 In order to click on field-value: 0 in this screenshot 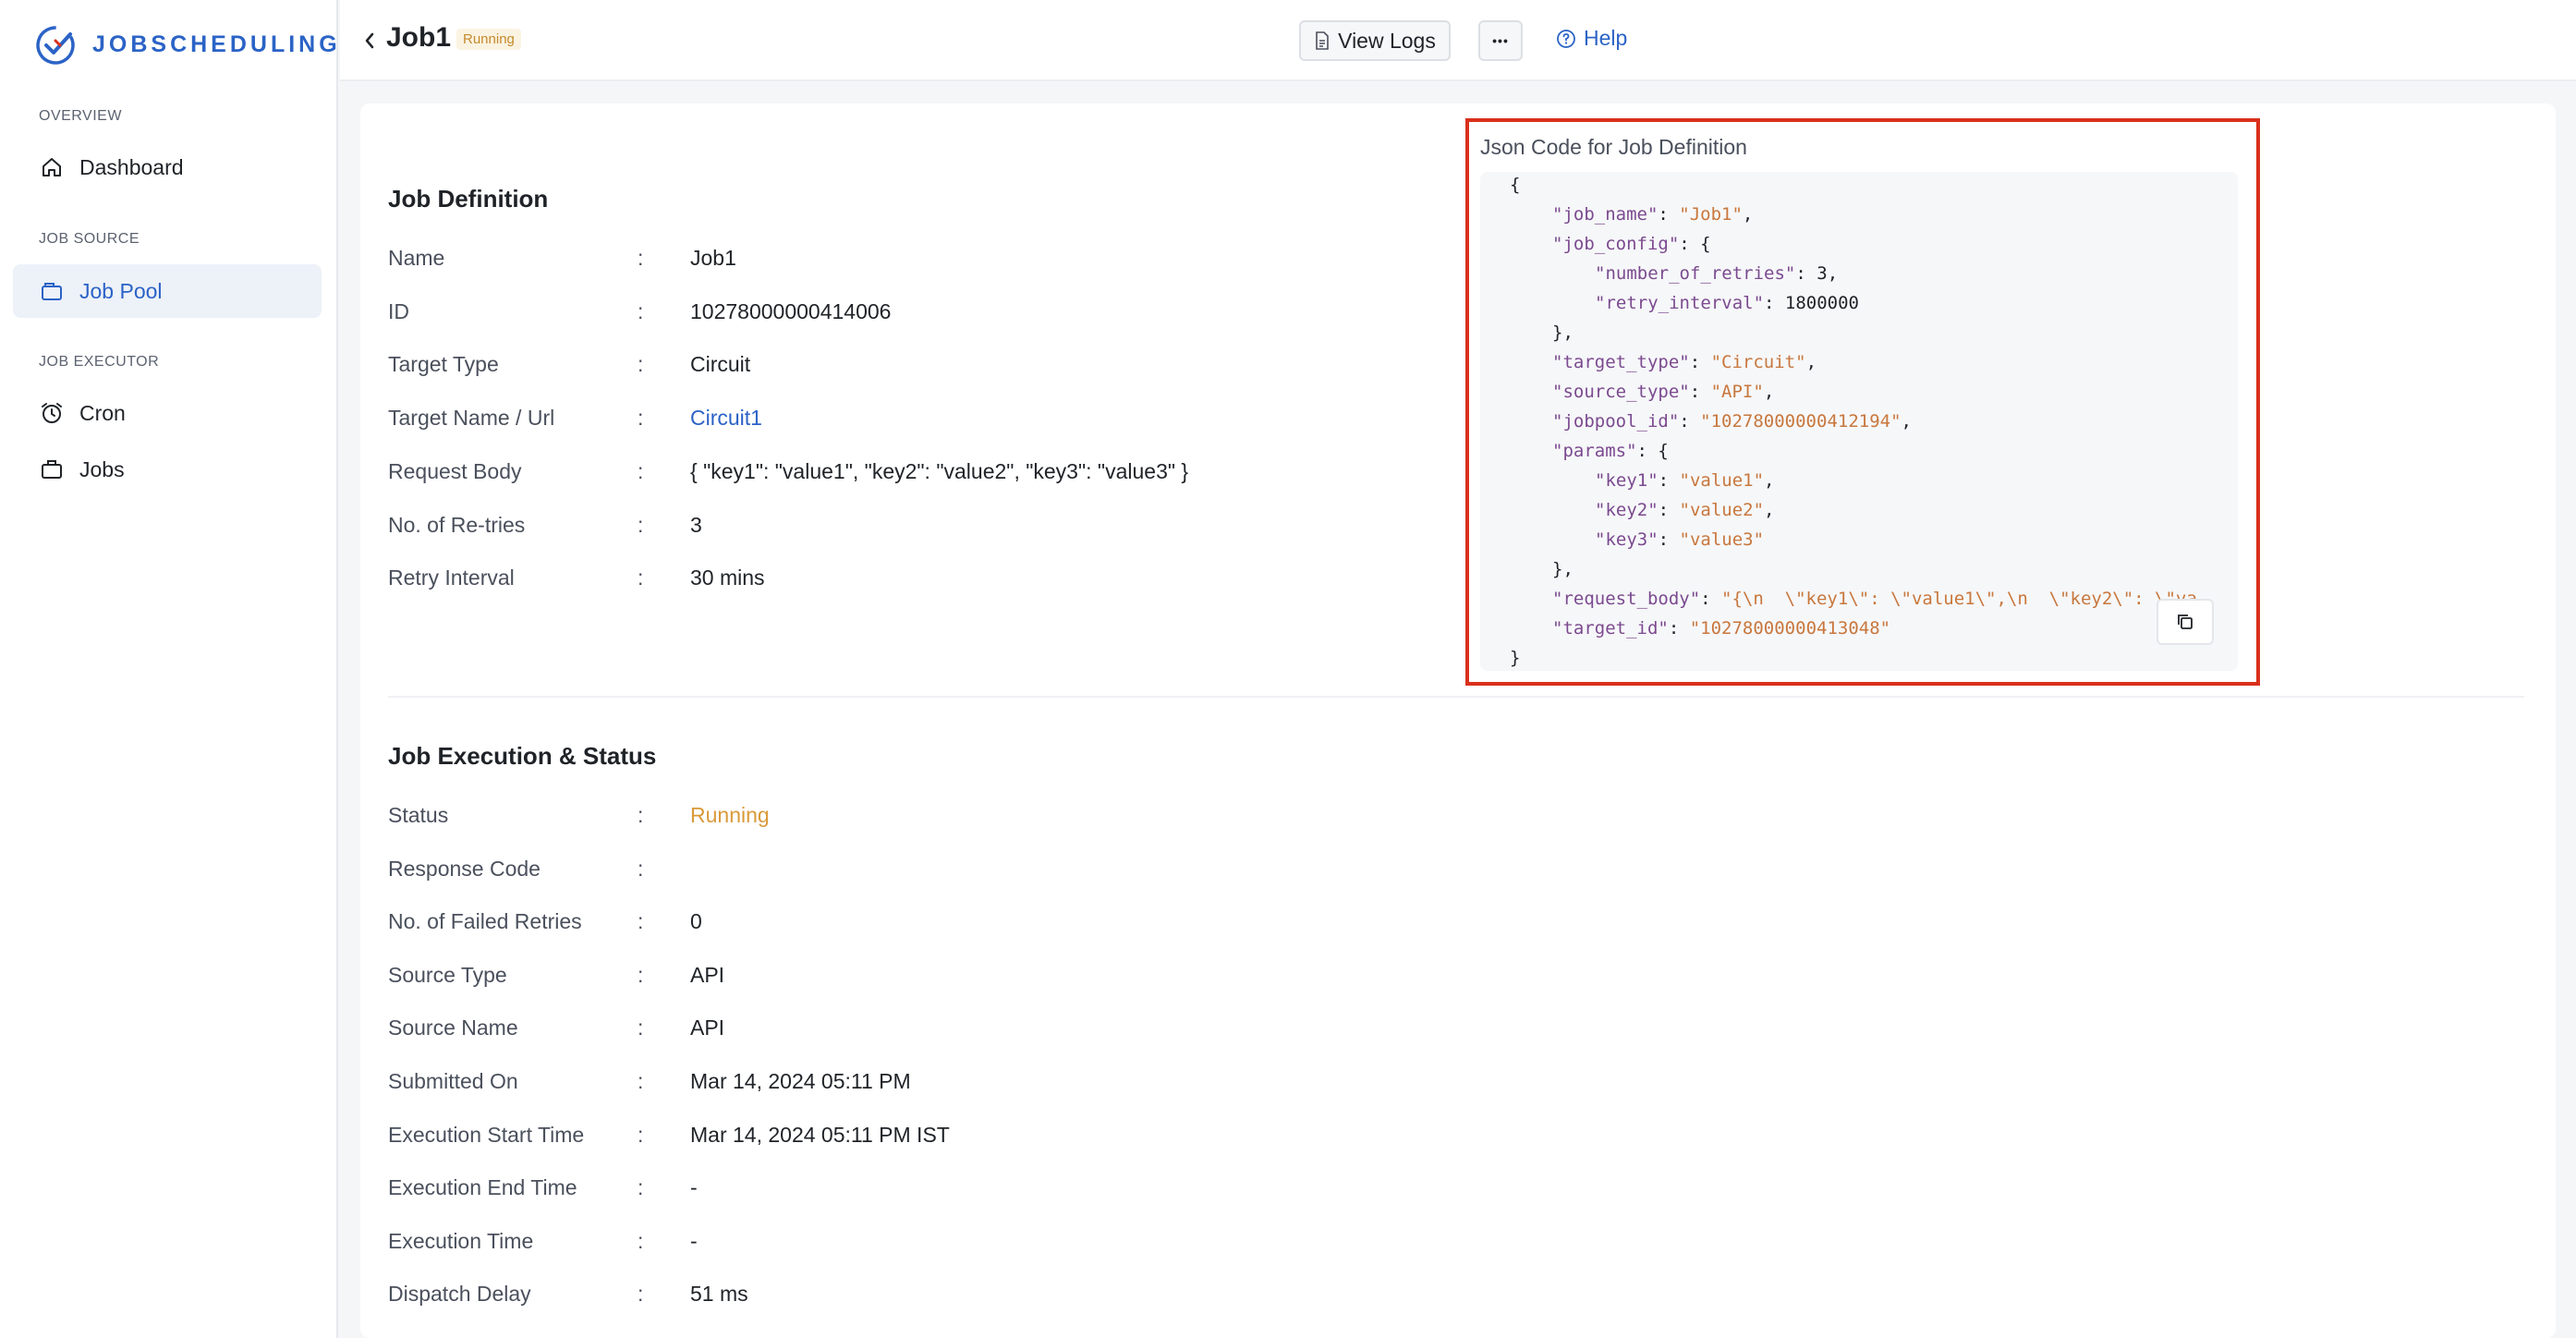, I will do `click(696, 922)`.